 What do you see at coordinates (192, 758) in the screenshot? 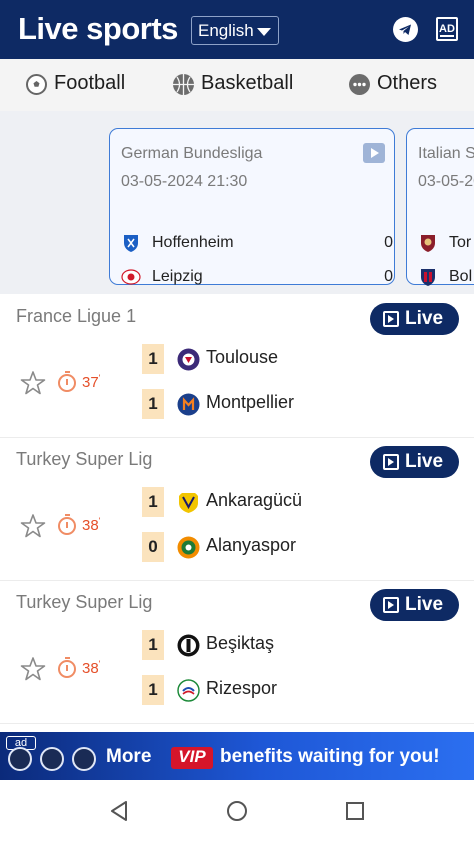
I see `vip-badge: VIP` at bounding box center [192, 758].